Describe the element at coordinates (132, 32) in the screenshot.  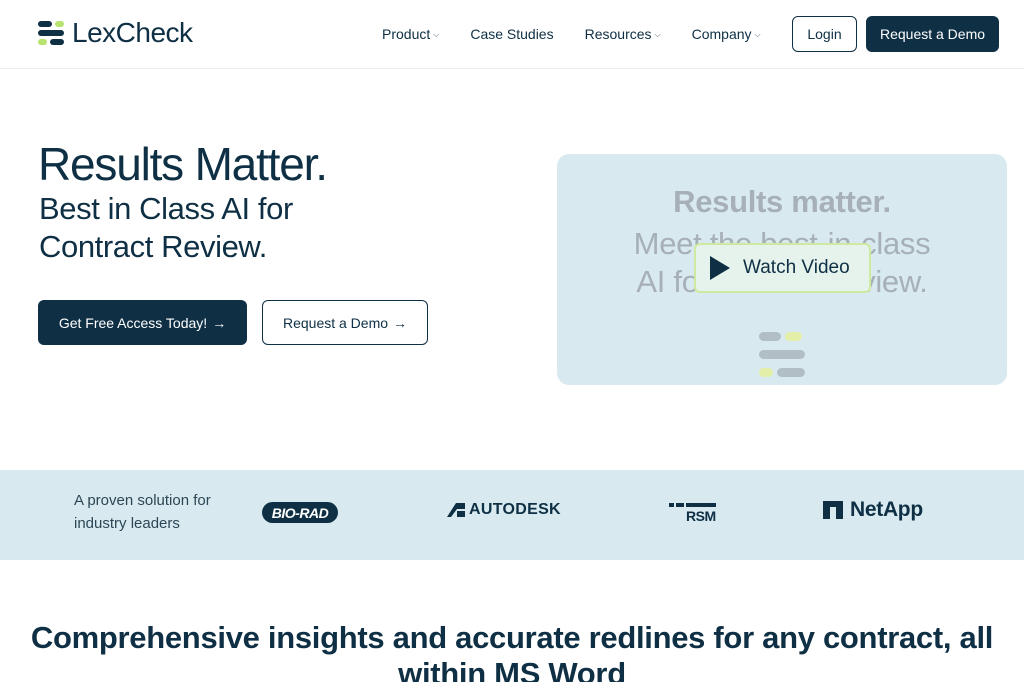
I see `logo-wordmark: LexCheck` at that location.